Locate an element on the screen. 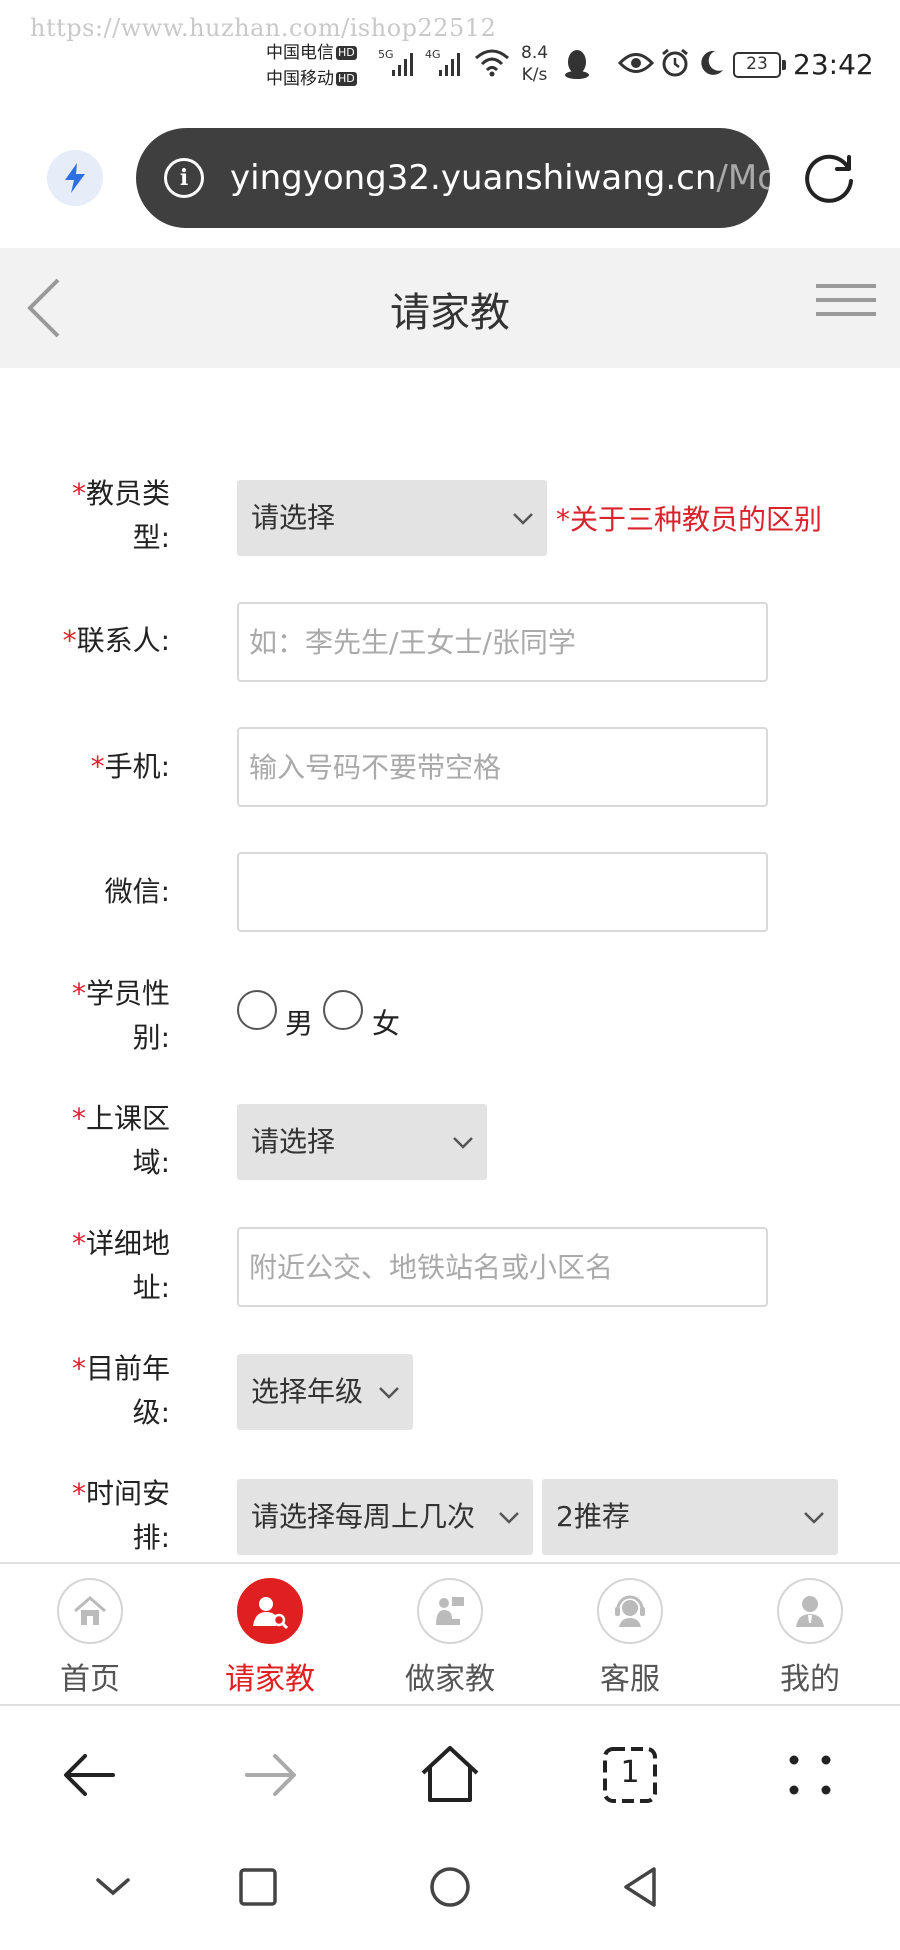 This screenshot has width=900, height=1950. browser-forward-icon is located at coordinates (270, 1775).